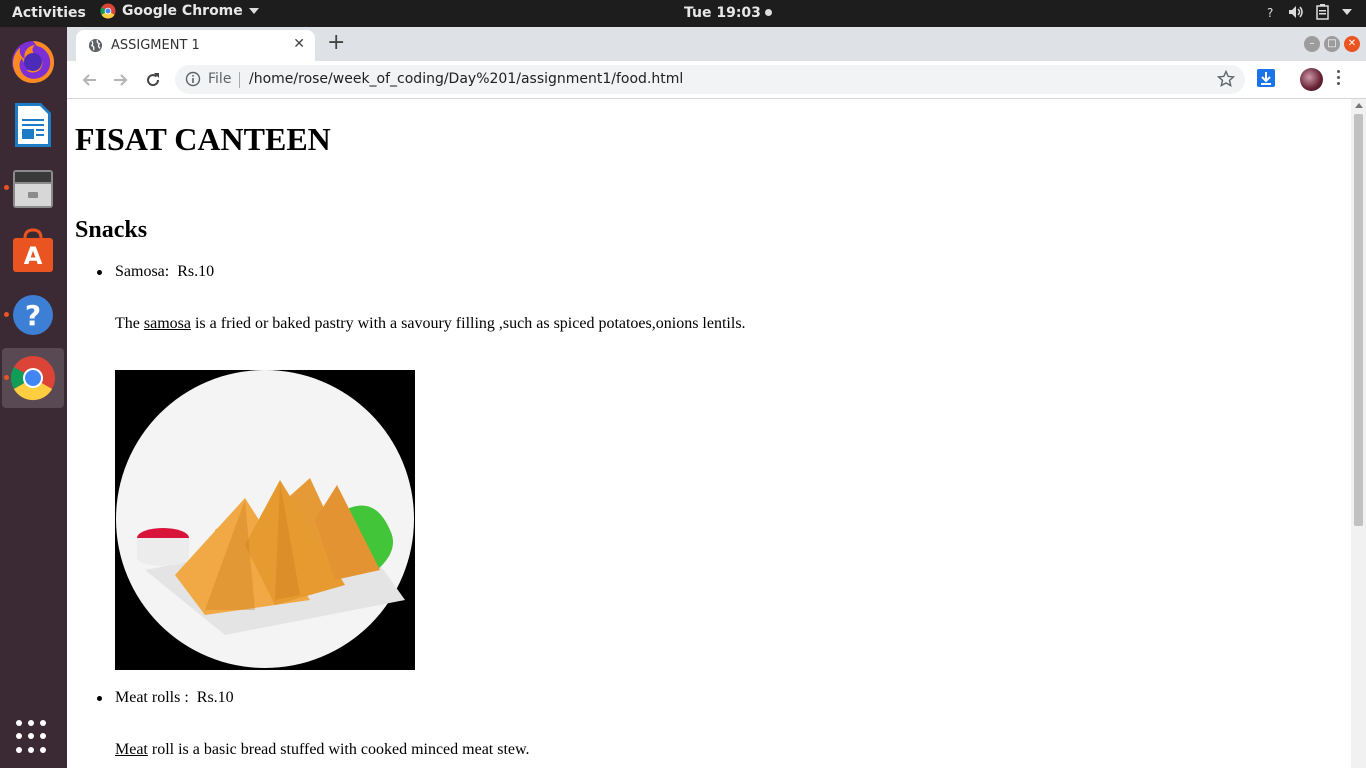 The height and width of the screenshot is (768, 1366). What do you see at coordinates (768, 12) in the screenshot?
I see `notification-dot` at bounding box center [768, 12].